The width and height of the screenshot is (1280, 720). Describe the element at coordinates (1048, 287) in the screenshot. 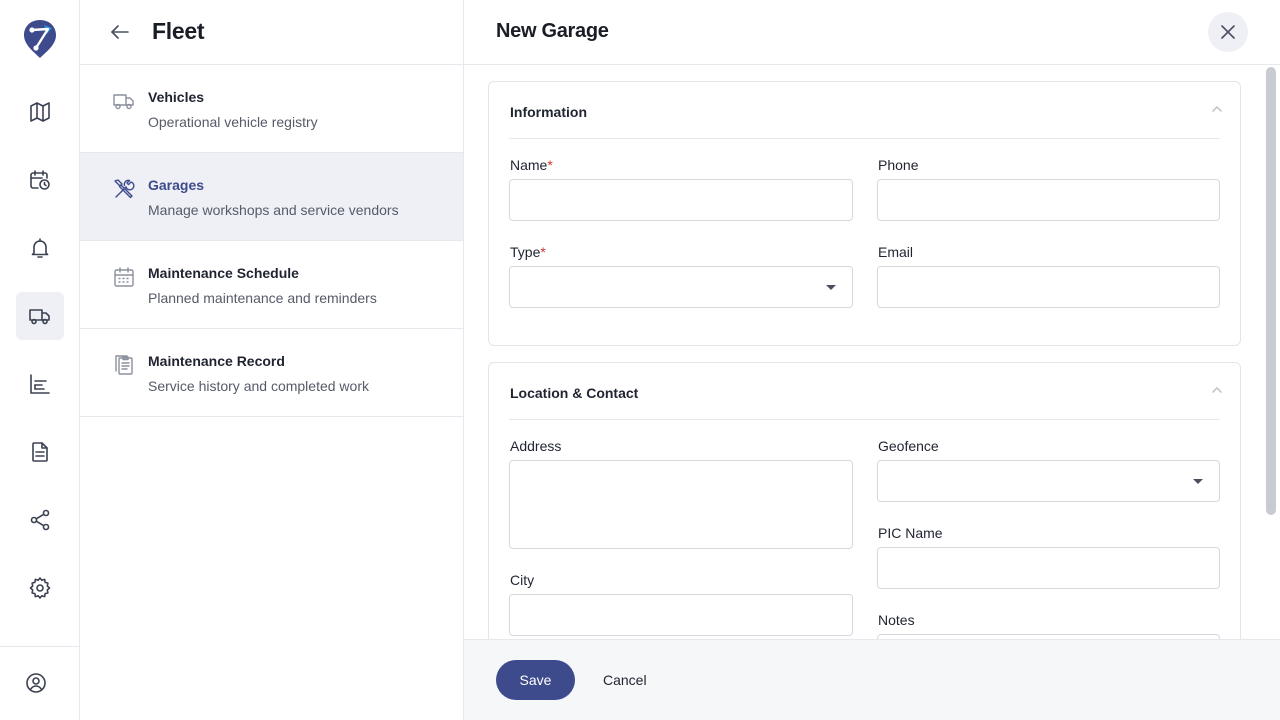

I see `email-input` at that location.